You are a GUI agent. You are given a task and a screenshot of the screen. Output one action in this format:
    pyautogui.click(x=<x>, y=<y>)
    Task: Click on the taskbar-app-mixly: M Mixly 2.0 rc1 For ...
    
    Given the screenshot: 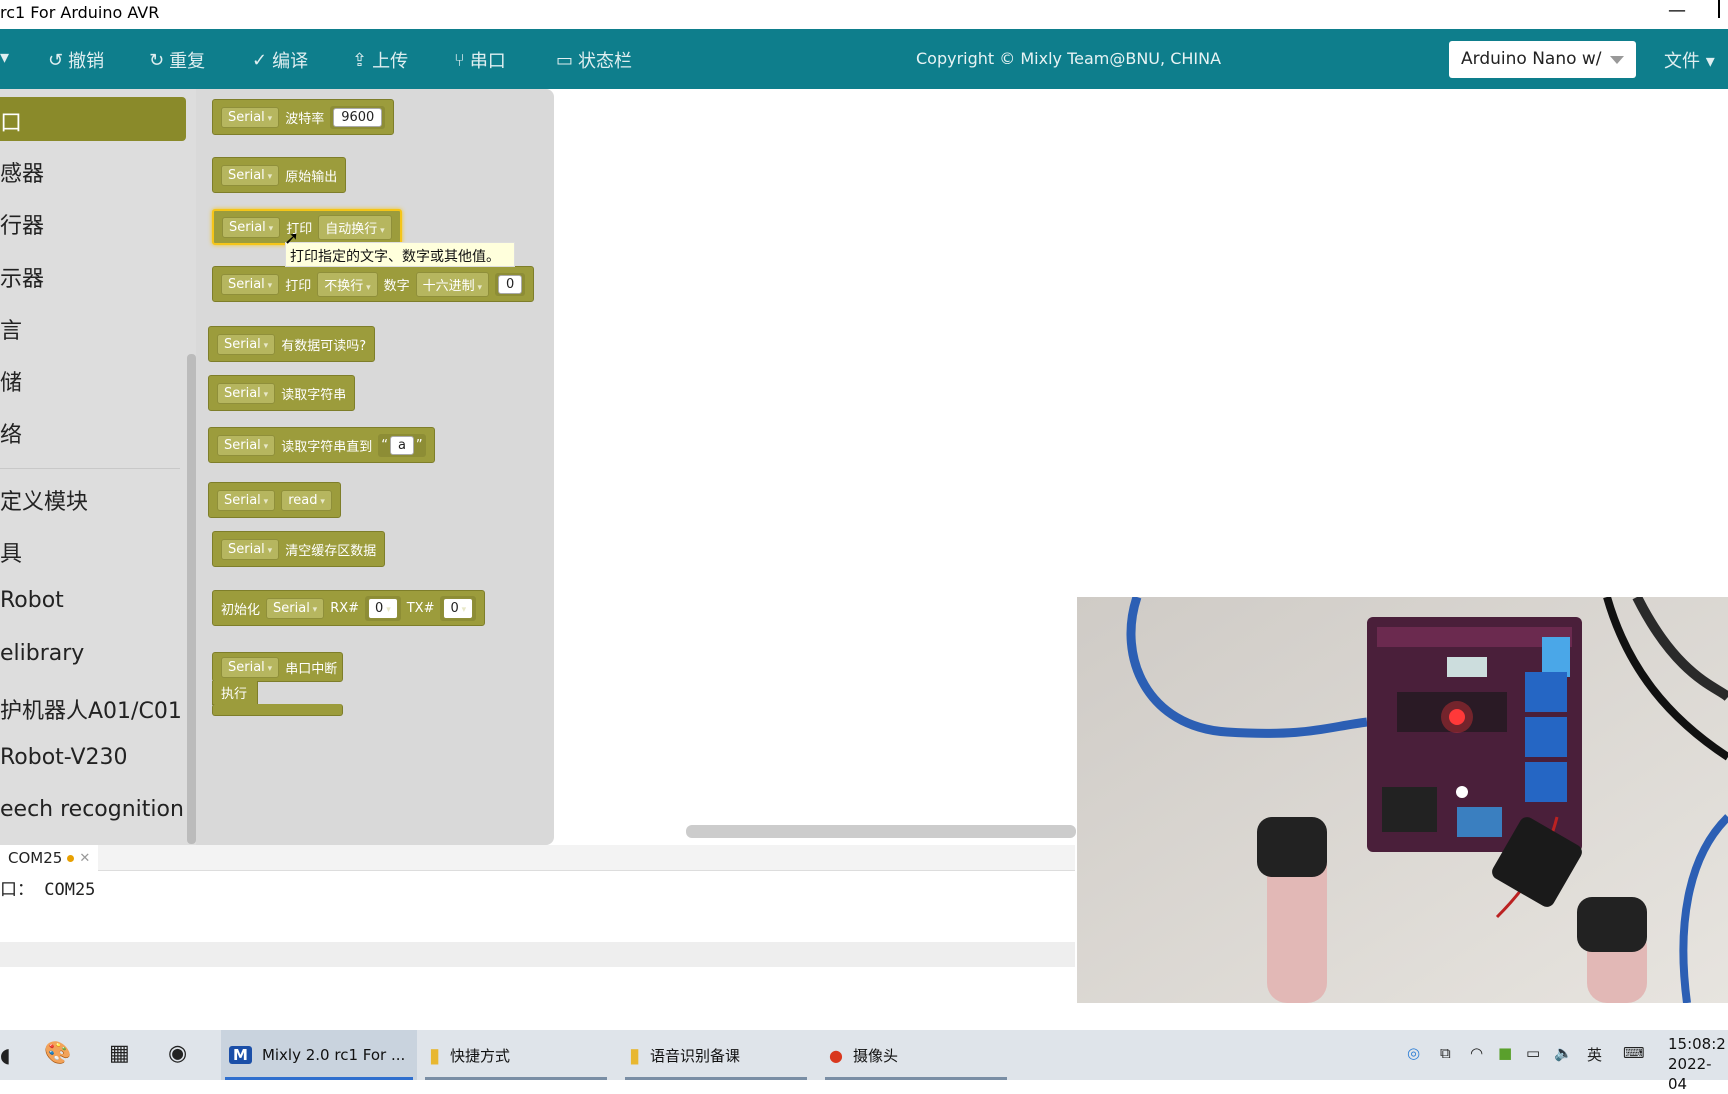 What is the action you would take?
    pyautogui.click(x=319, y=1055)
    